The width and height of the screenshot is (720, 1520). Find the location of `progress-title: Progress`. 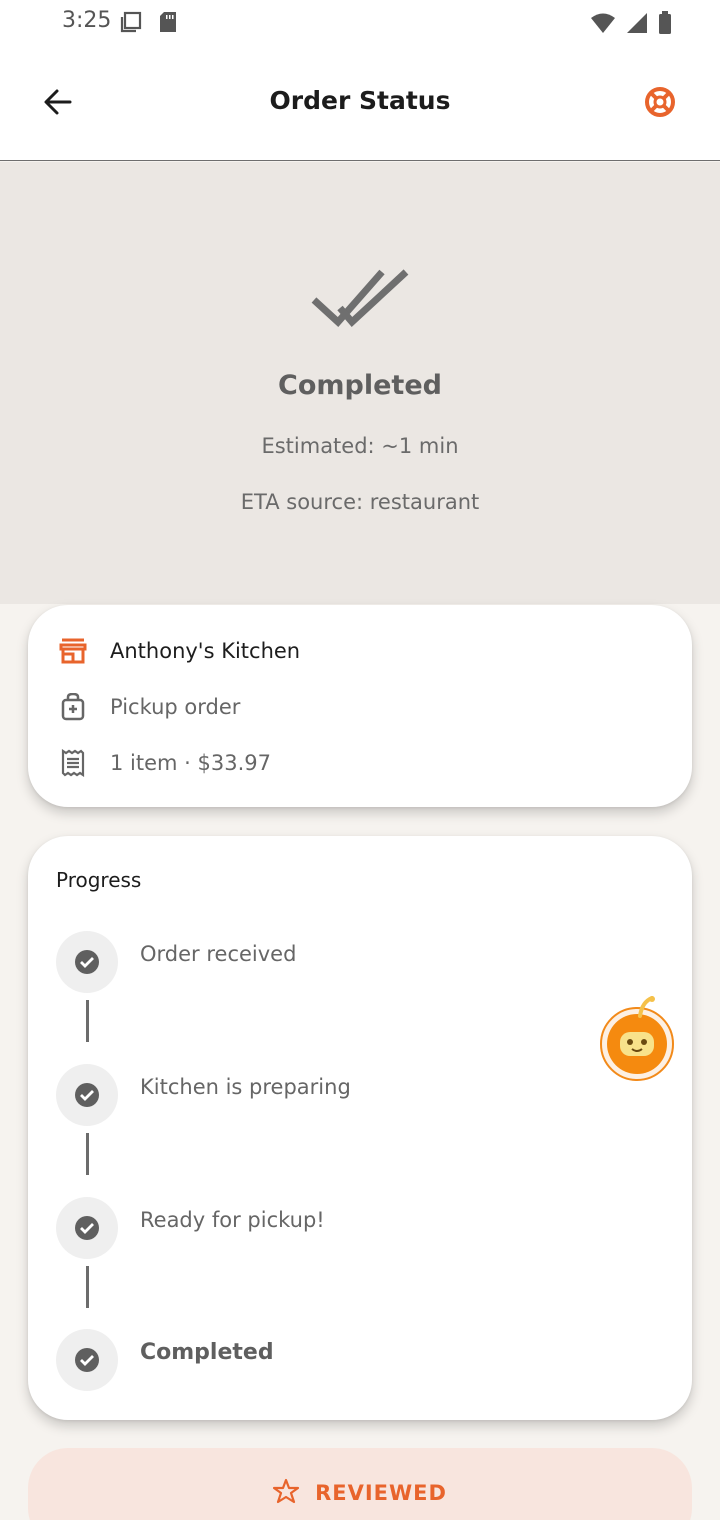

progress-title: Progress is located at coordinates (99, 880).